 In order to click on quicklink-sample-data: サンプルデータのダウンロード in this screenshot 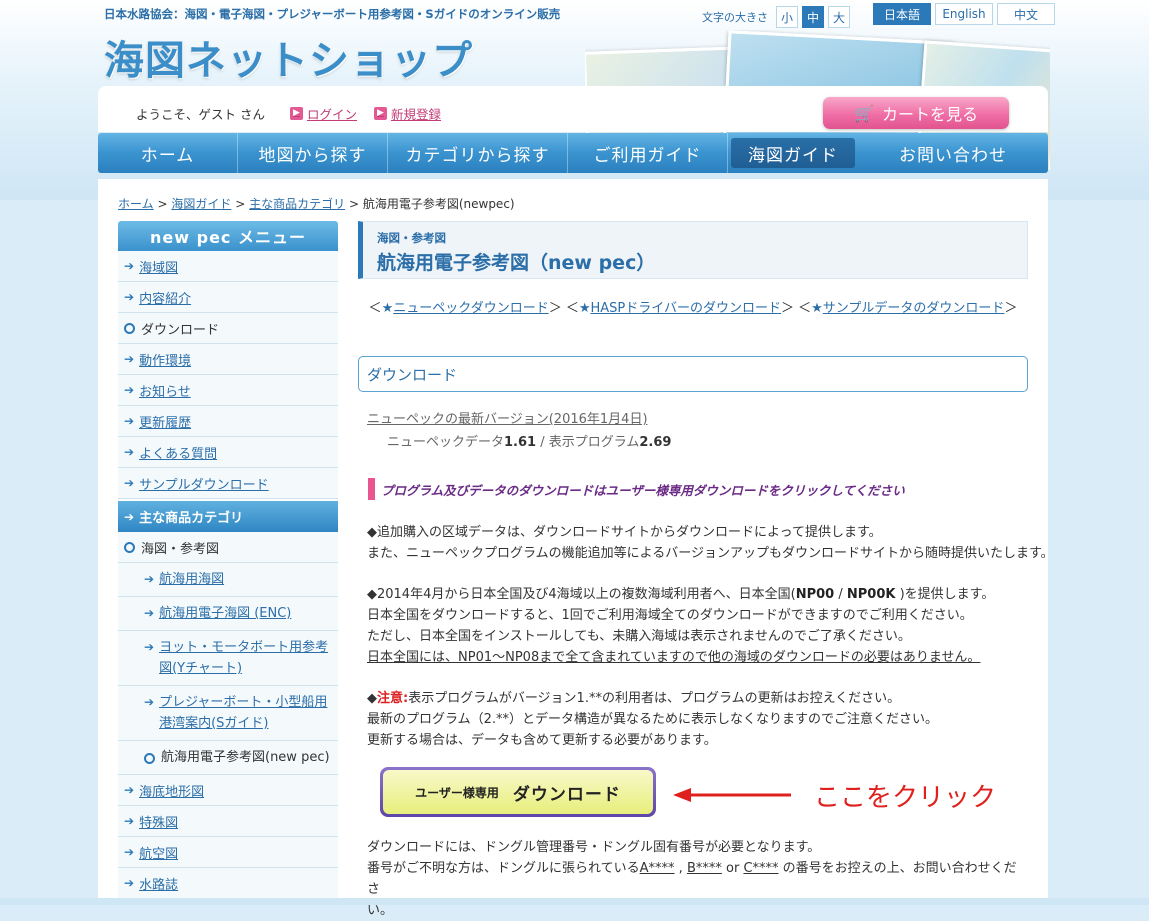, I will do `click(914, 308)`.